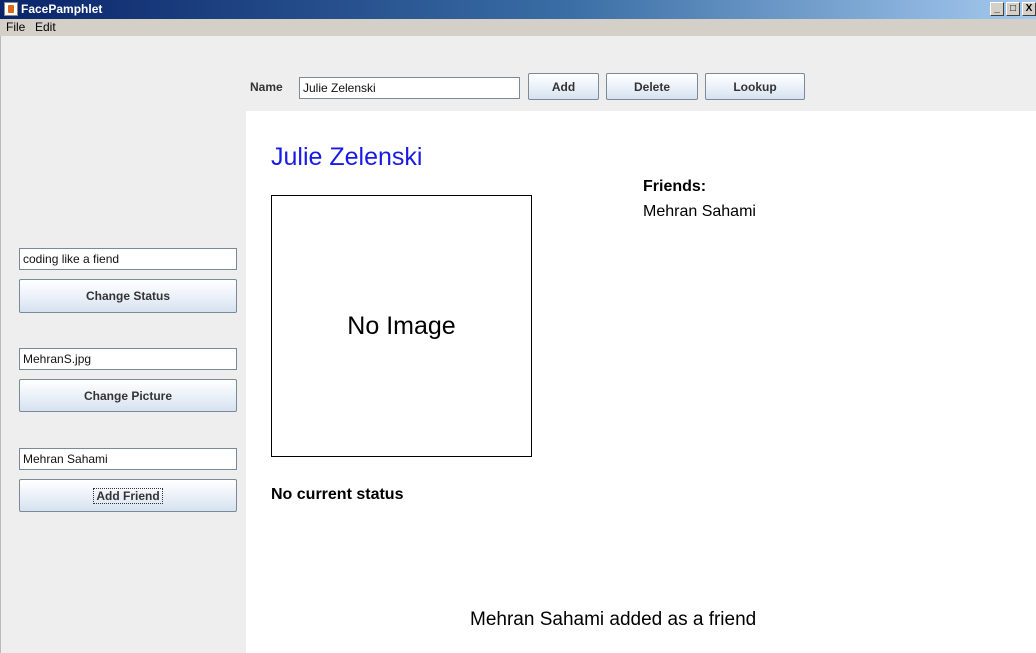 Image resolution: width=1036 pixels, height=653 pixels. I want to click on java-app-icon, so click(11, 9).